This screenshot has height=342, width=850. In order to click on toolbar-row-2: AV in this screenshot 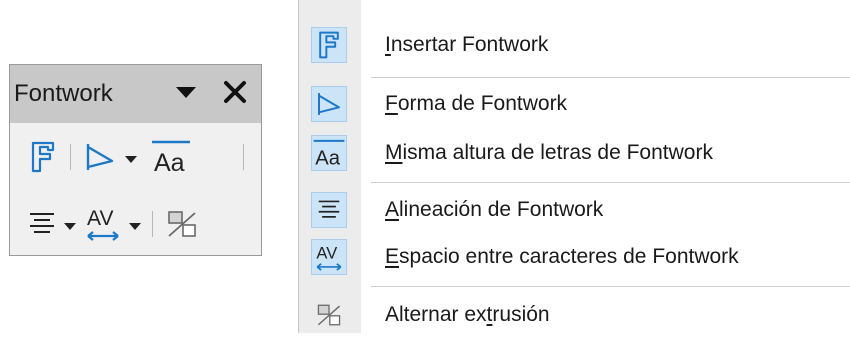, I will do `click(135, 224)`.